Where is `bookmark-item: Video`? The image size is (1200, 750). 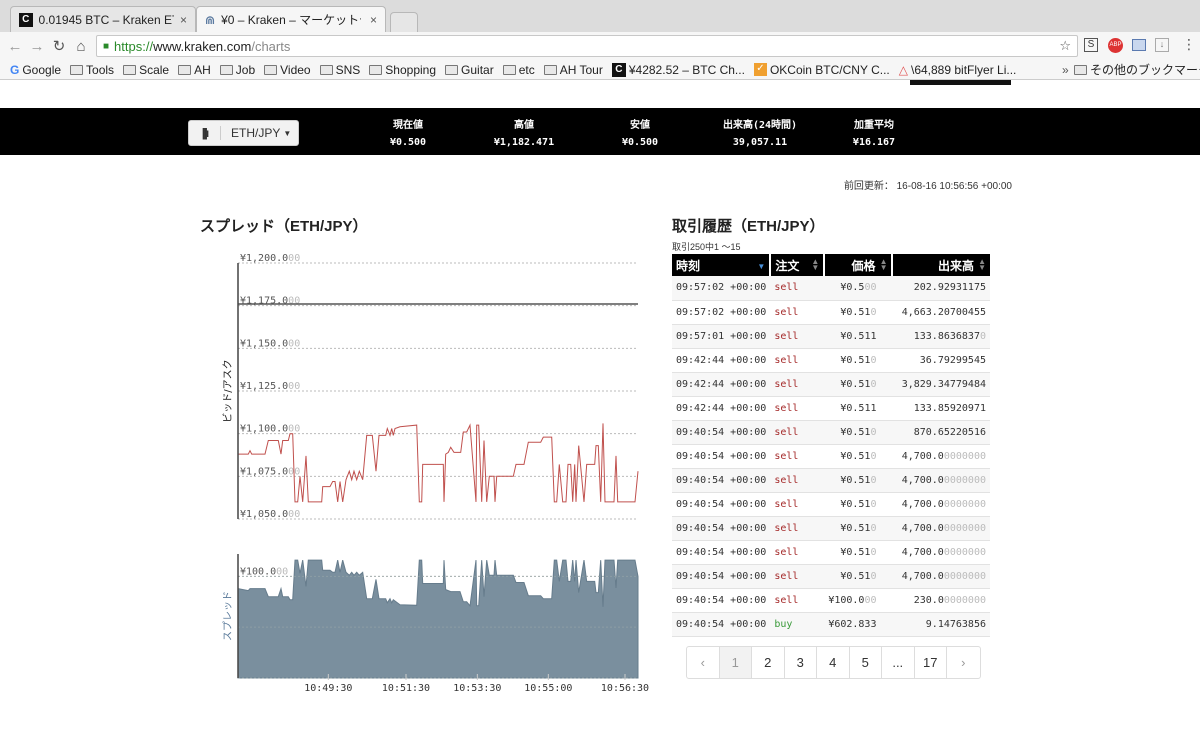
bookmark-item: Video is located at coordinates (287, 70).